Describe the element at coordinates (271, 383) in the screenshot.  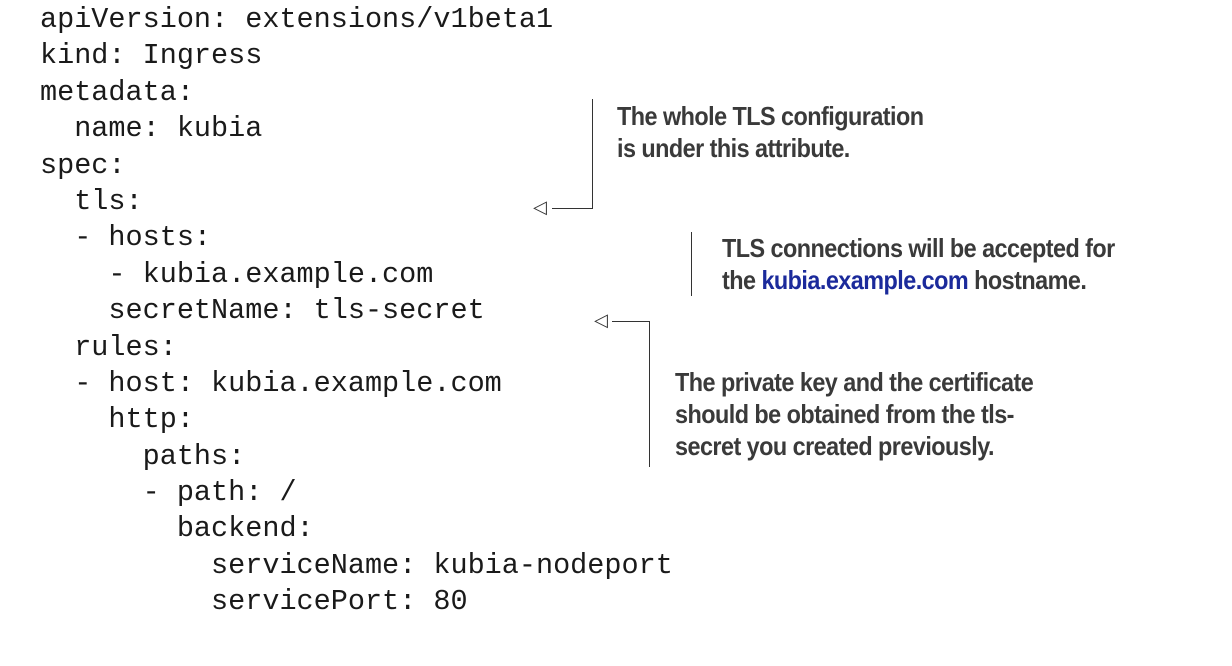
I see `code-line: - host: kubia.example.com` at that location.